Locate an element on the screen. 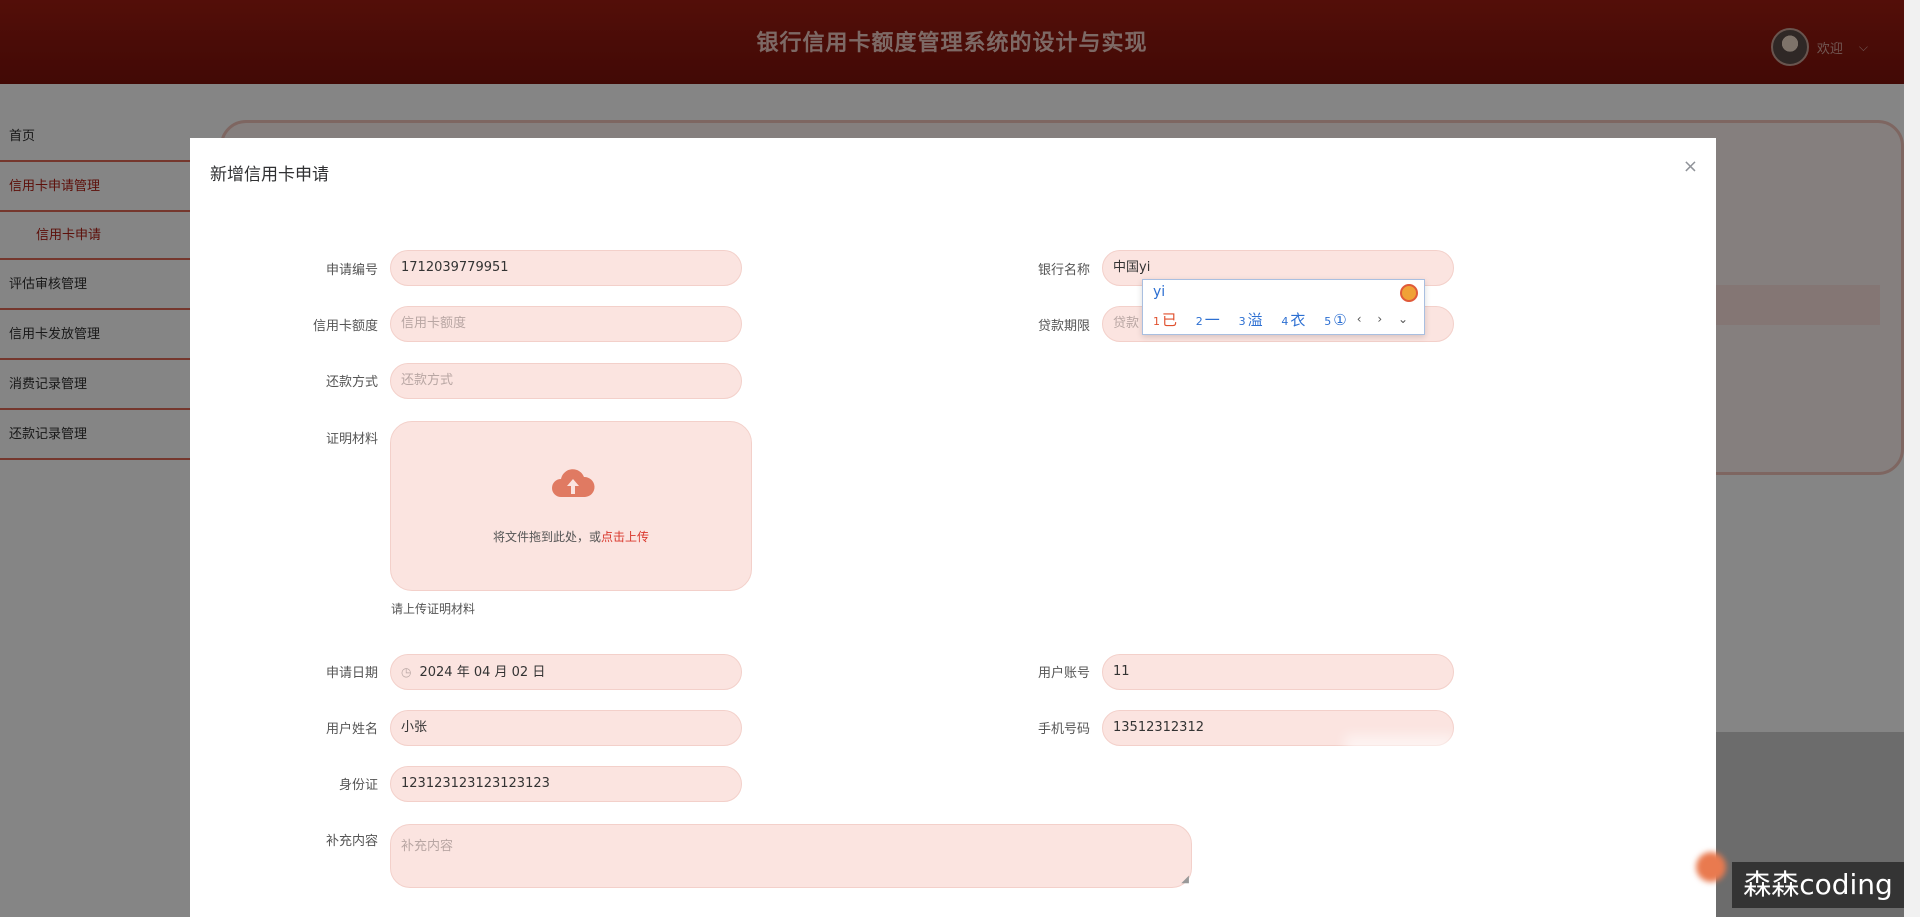 The height and width of the screenshot is (917, 1920). extra-label: 补充内容 is located at coordinates (351, 841).